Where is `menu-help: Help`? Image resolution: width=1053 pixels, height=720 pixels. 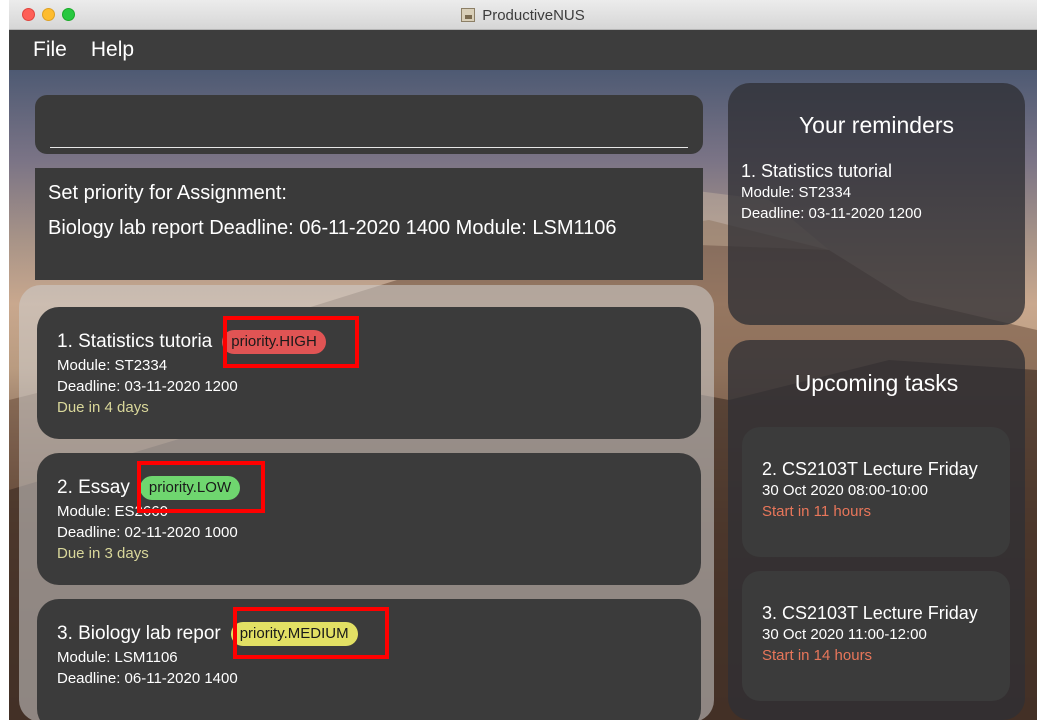 menu-help: Help is located at coordinates (112, 50).